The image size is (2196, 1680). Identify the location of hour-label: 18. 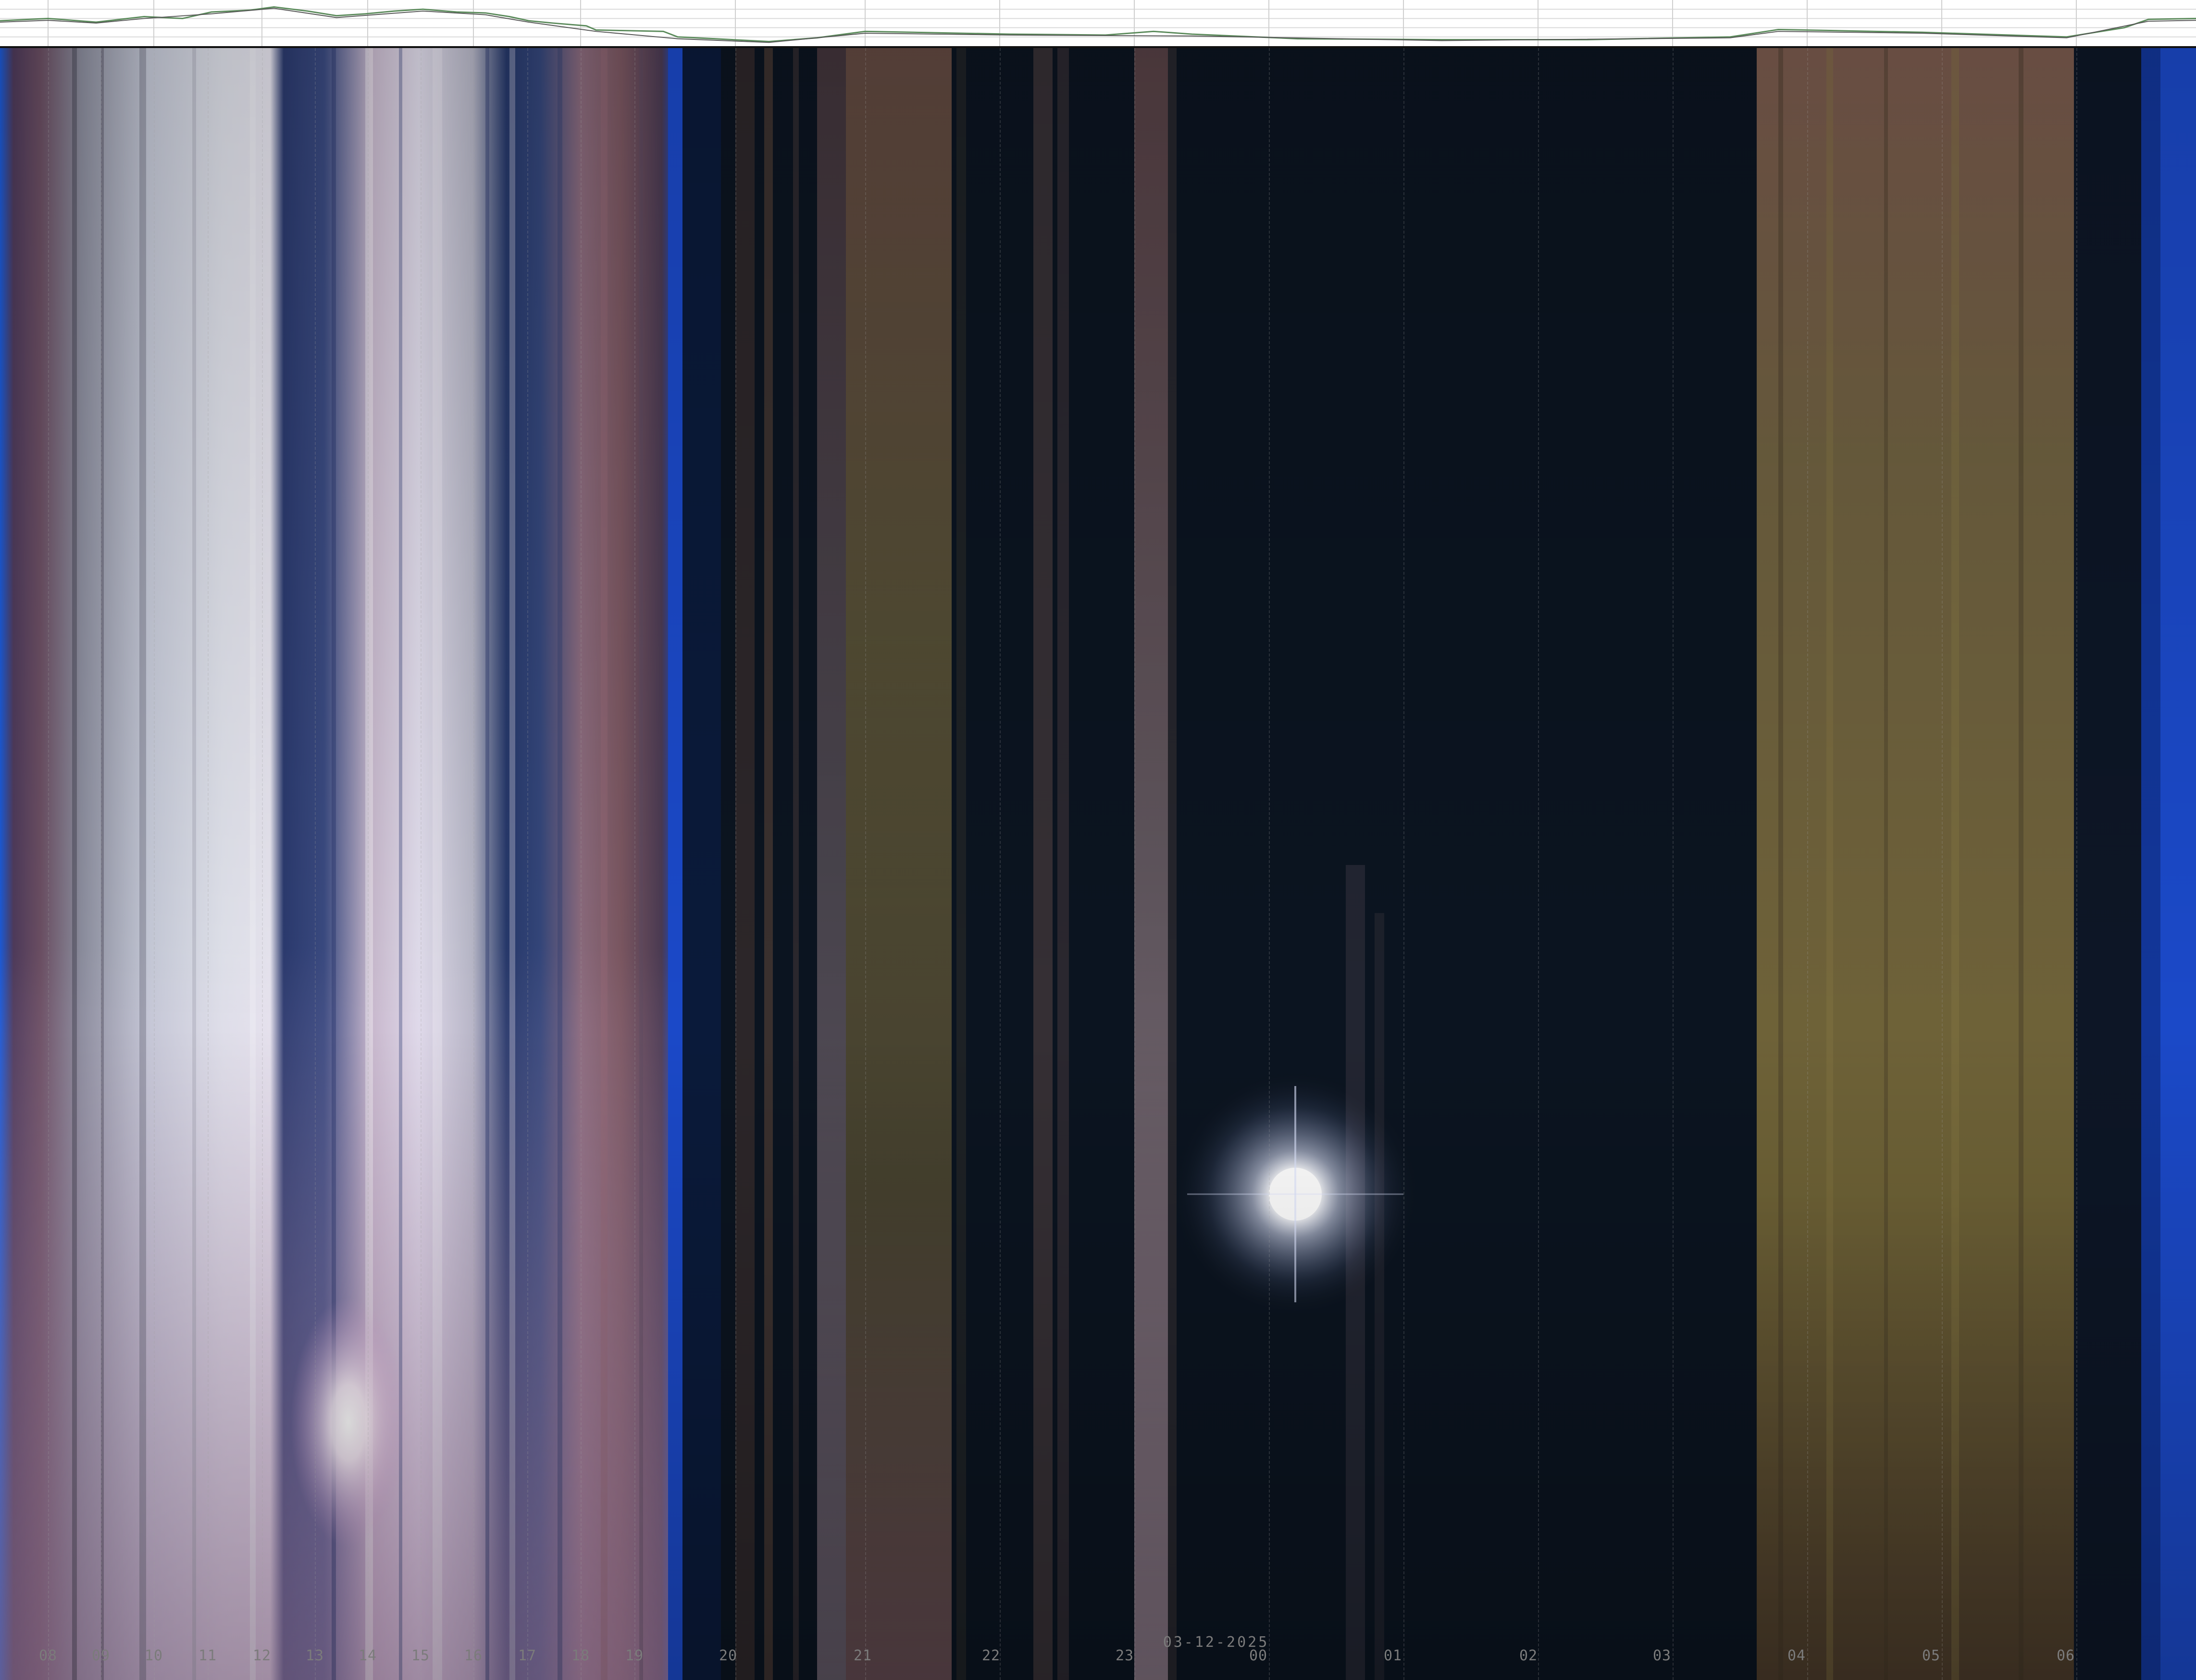
(580, 1656).